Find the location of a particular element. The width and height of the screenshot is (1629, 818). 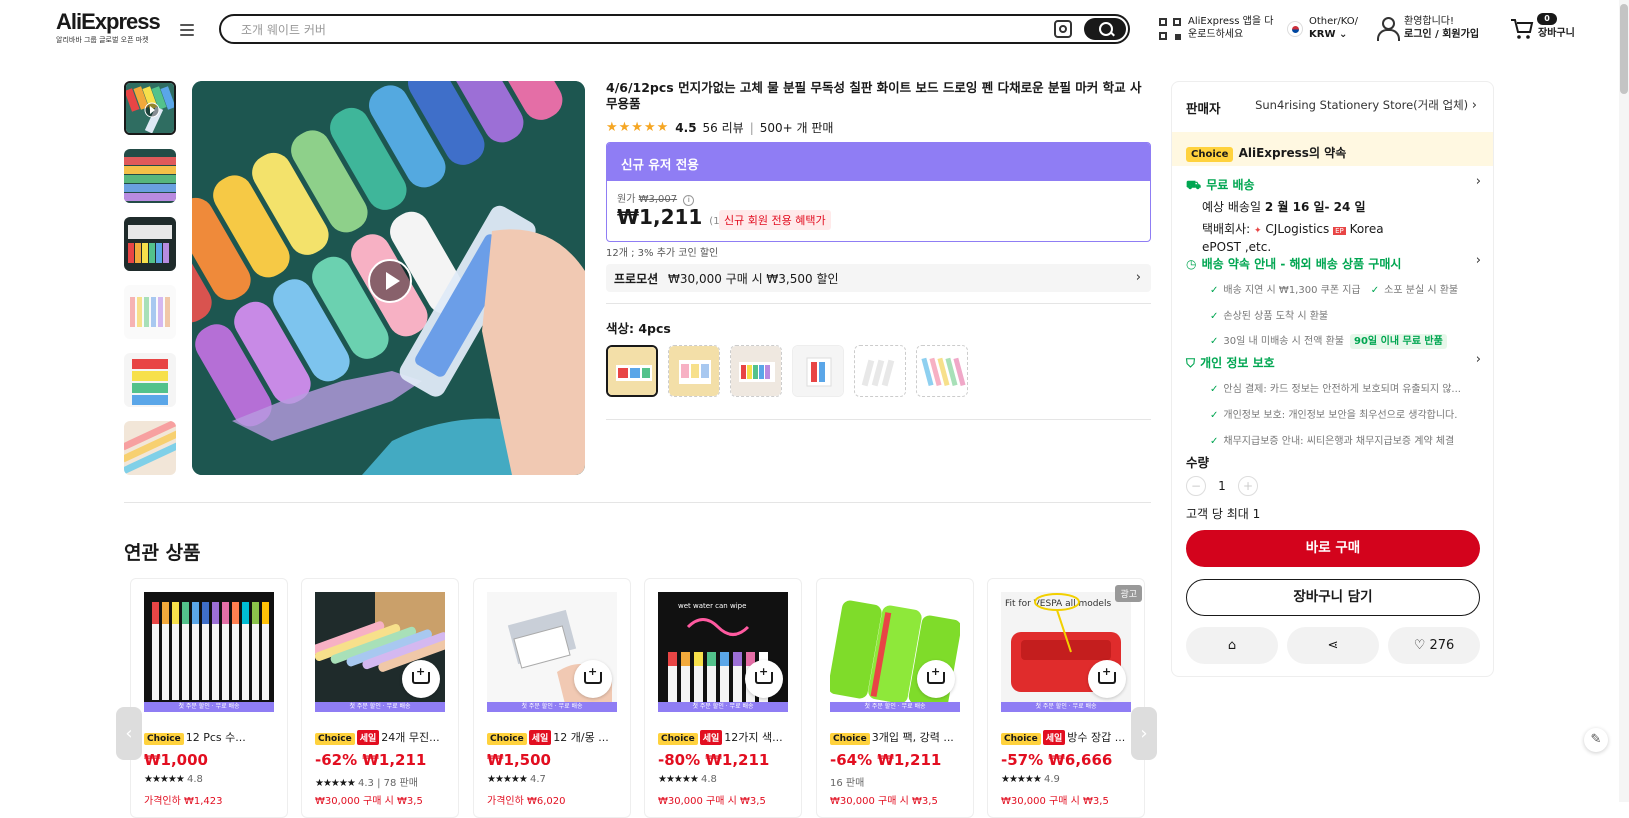

quantity-decrease-button: − is located at coordinates (1196, 486).